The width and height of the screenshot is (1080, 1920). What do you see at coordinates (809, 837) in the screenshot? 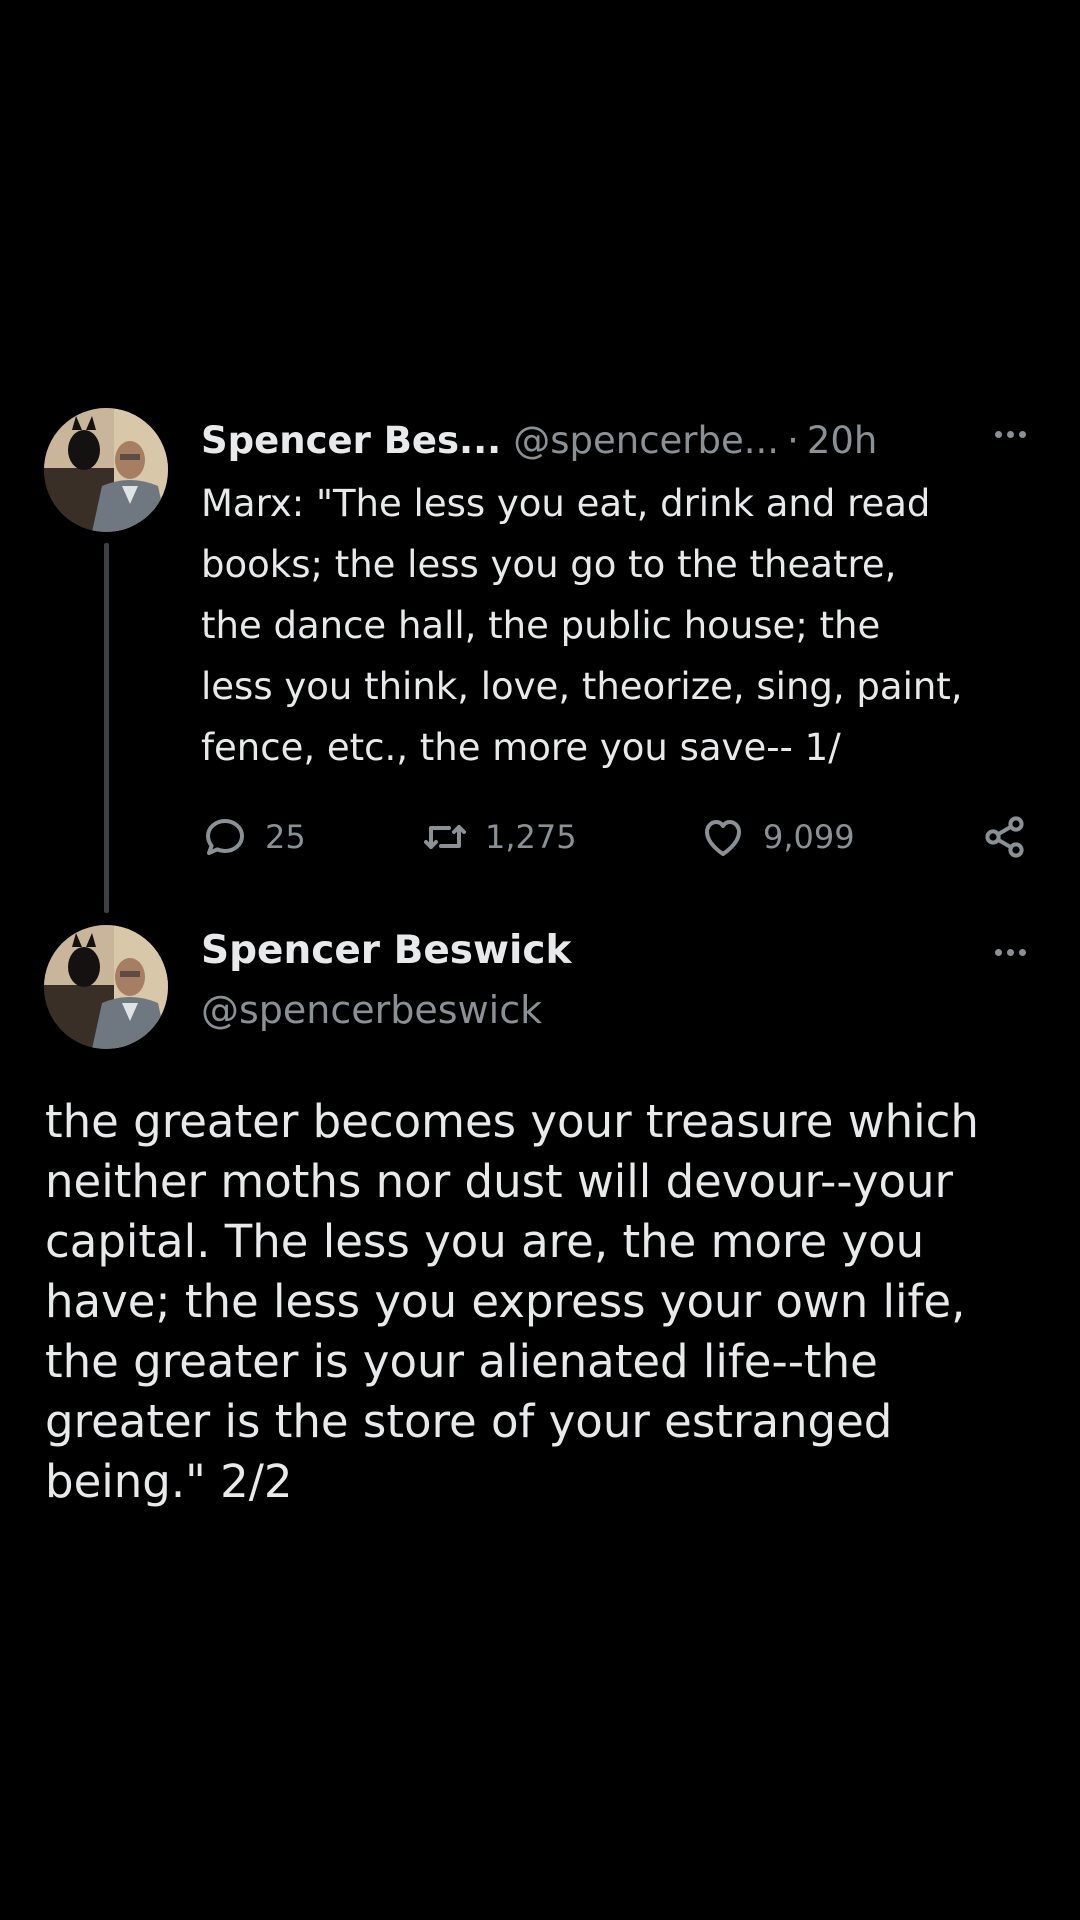
I see `like-count: 9,099` at bounding box center [809, 837].